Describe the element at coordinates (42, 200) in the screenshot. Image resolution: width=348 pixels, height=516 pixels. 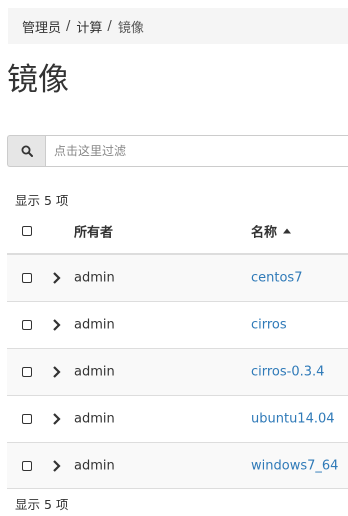
I see `item-count: 显示 5 项` at that location.